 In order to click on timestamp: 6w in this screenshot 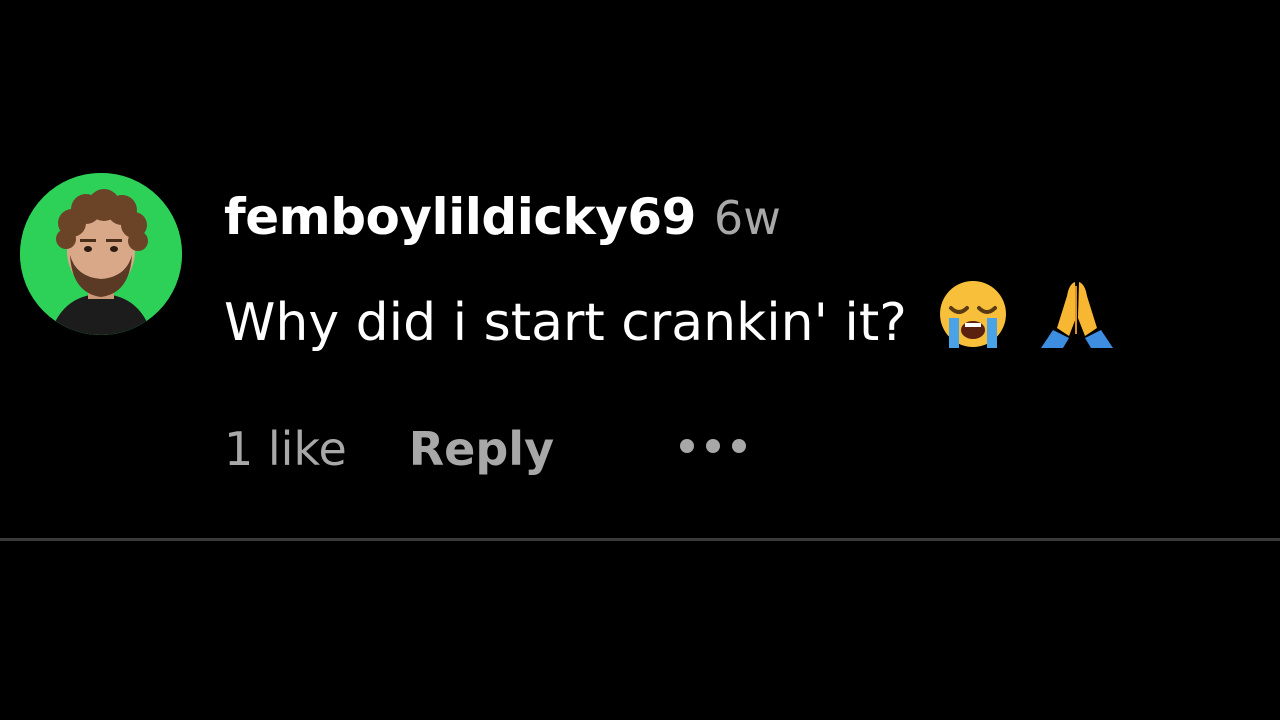, I will do `click(747, 218)`.